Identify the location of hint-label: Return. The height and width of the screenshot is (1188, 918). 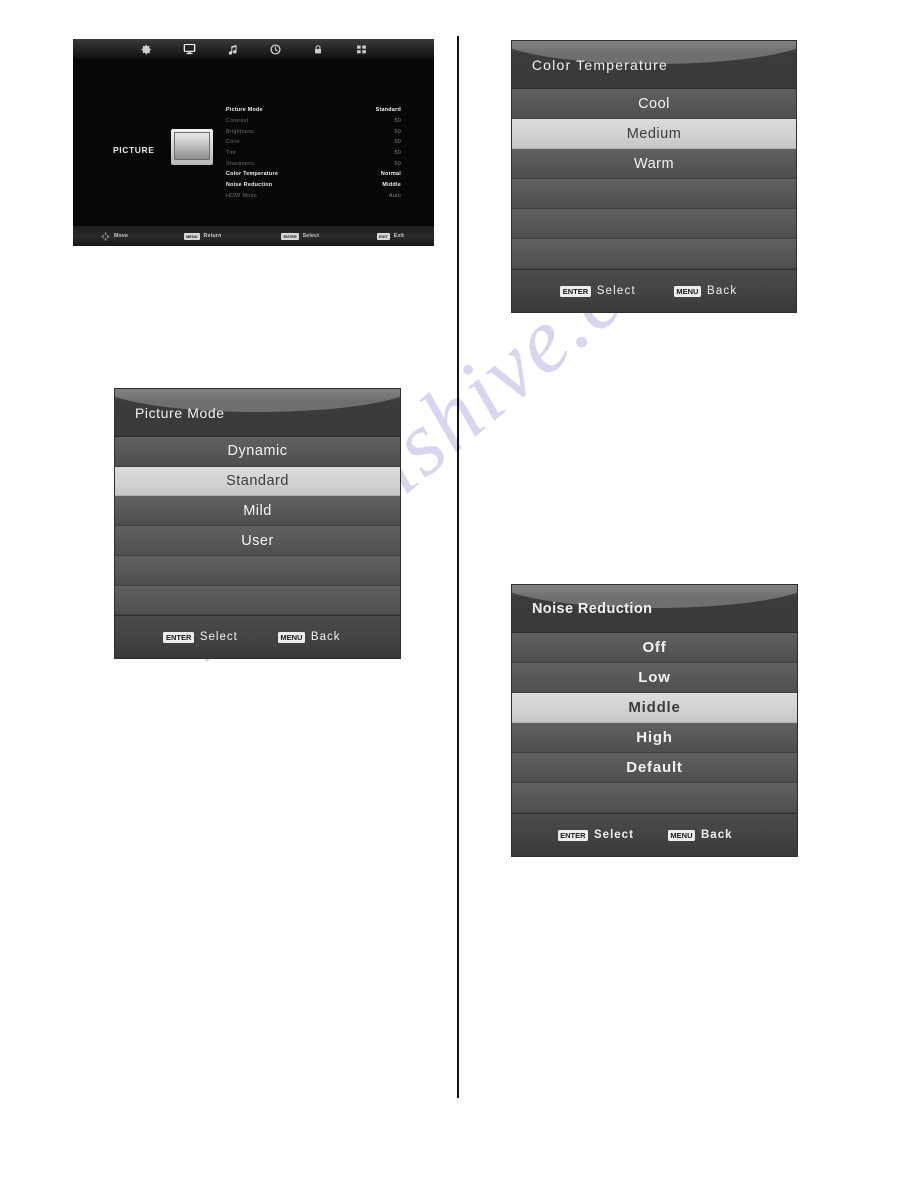
(212, 236).